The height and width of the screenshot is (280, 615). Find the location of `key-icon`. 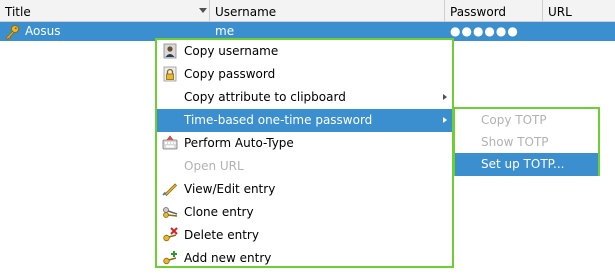

key-icon is located at coordinates (12, 32).